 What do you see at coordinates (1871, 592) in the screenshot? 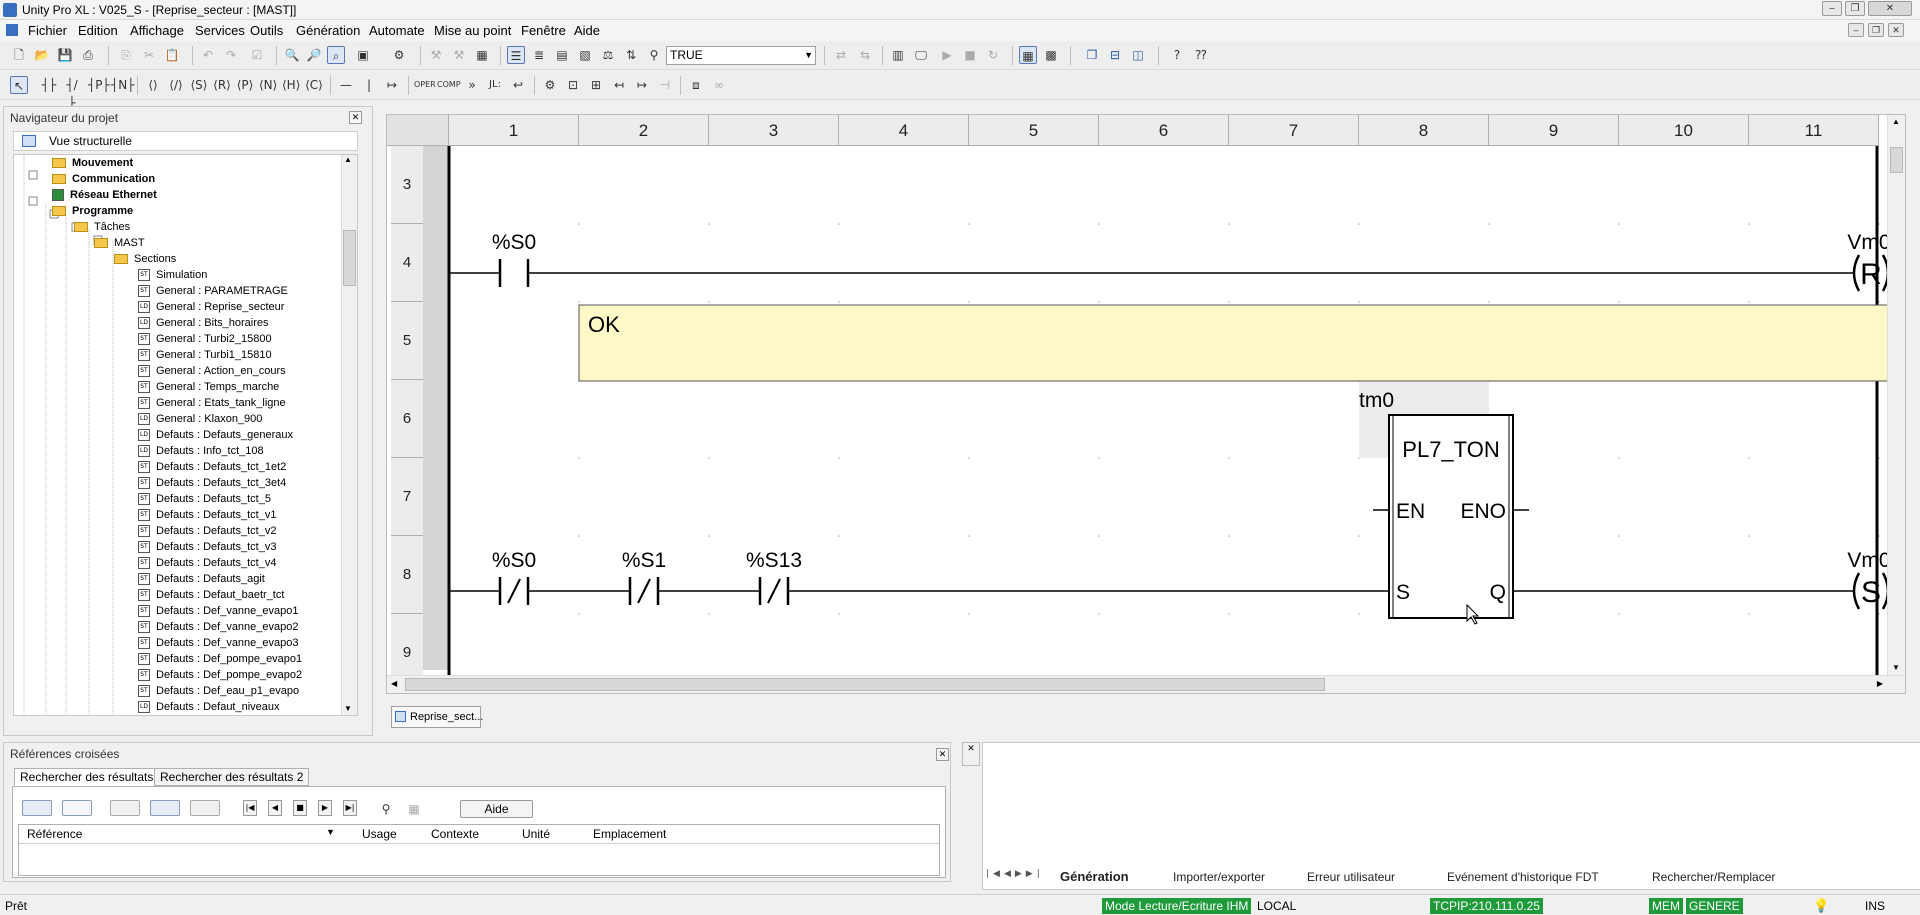
I see `coil-1-symbol: S` at bounding box center [1871, 592].